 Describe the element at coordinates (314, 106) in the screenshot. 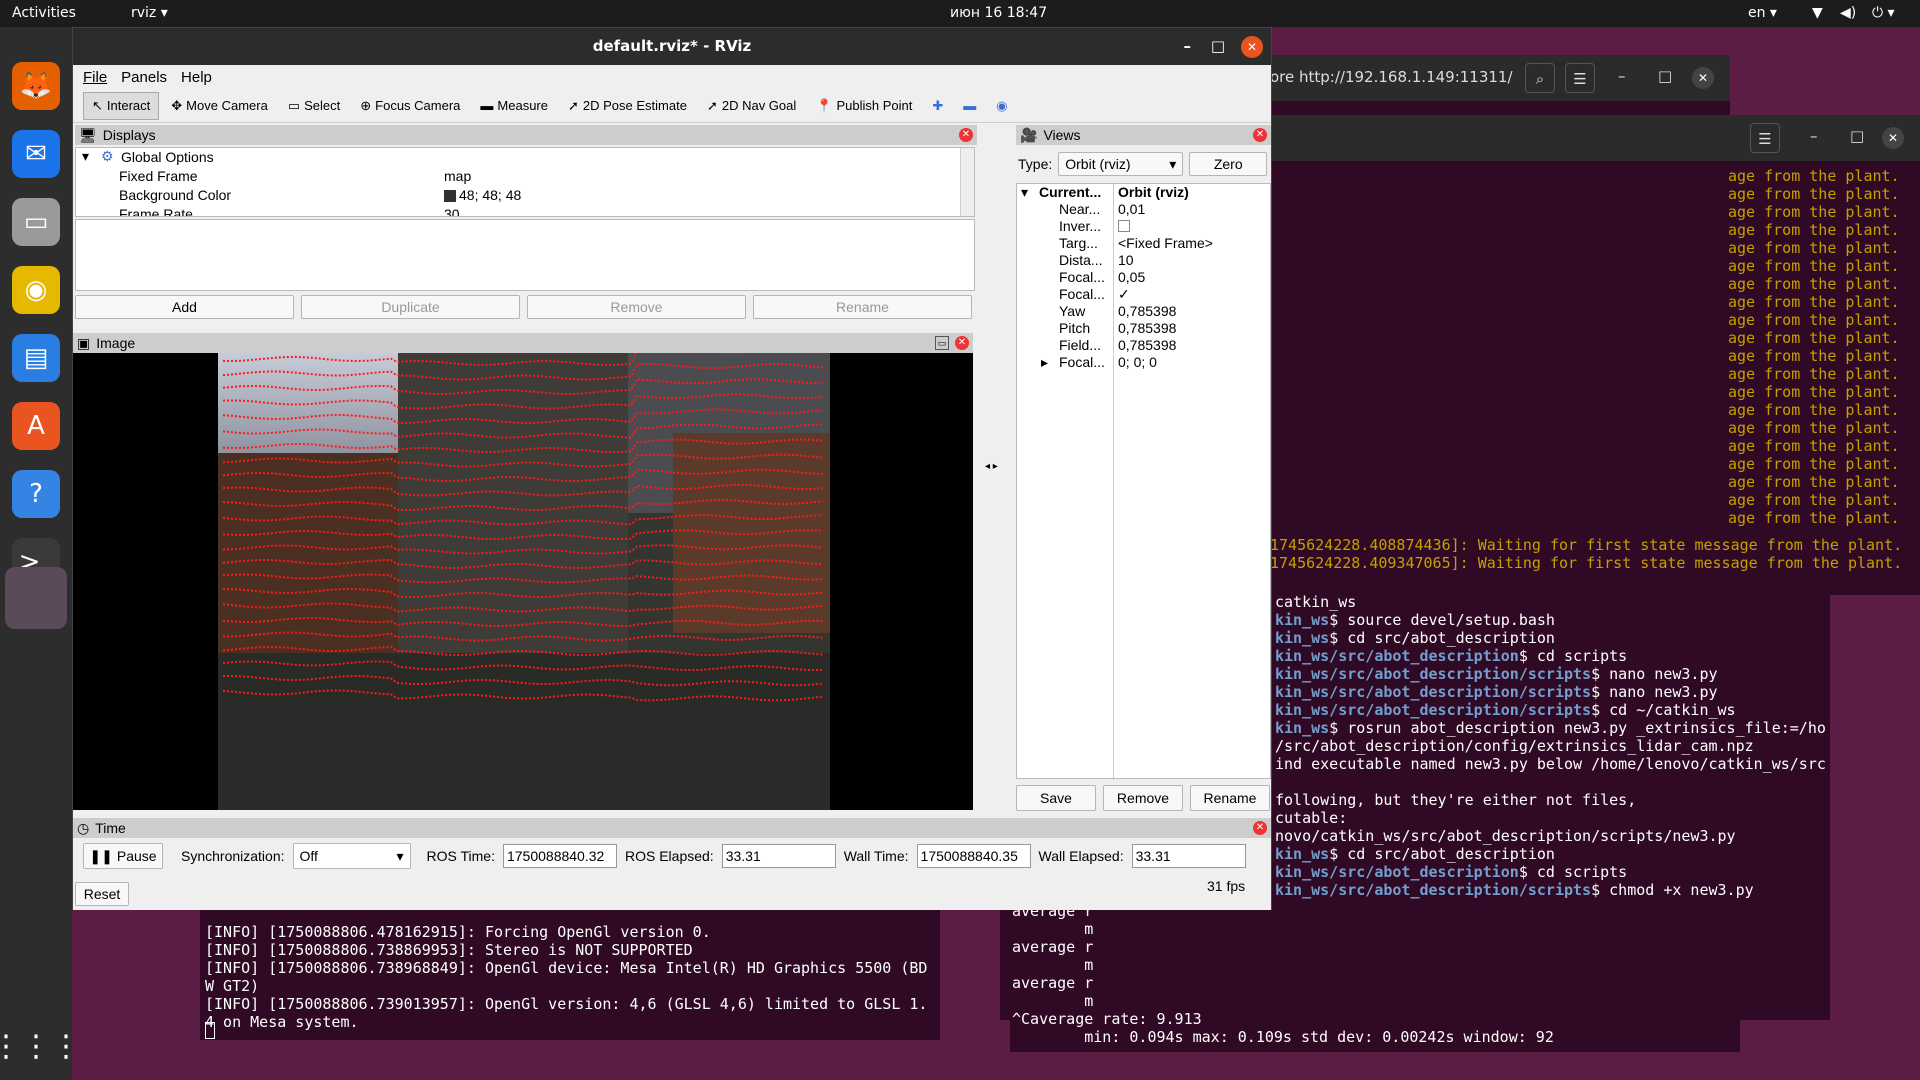

I see `tool-select: ▭ Select` at that location.